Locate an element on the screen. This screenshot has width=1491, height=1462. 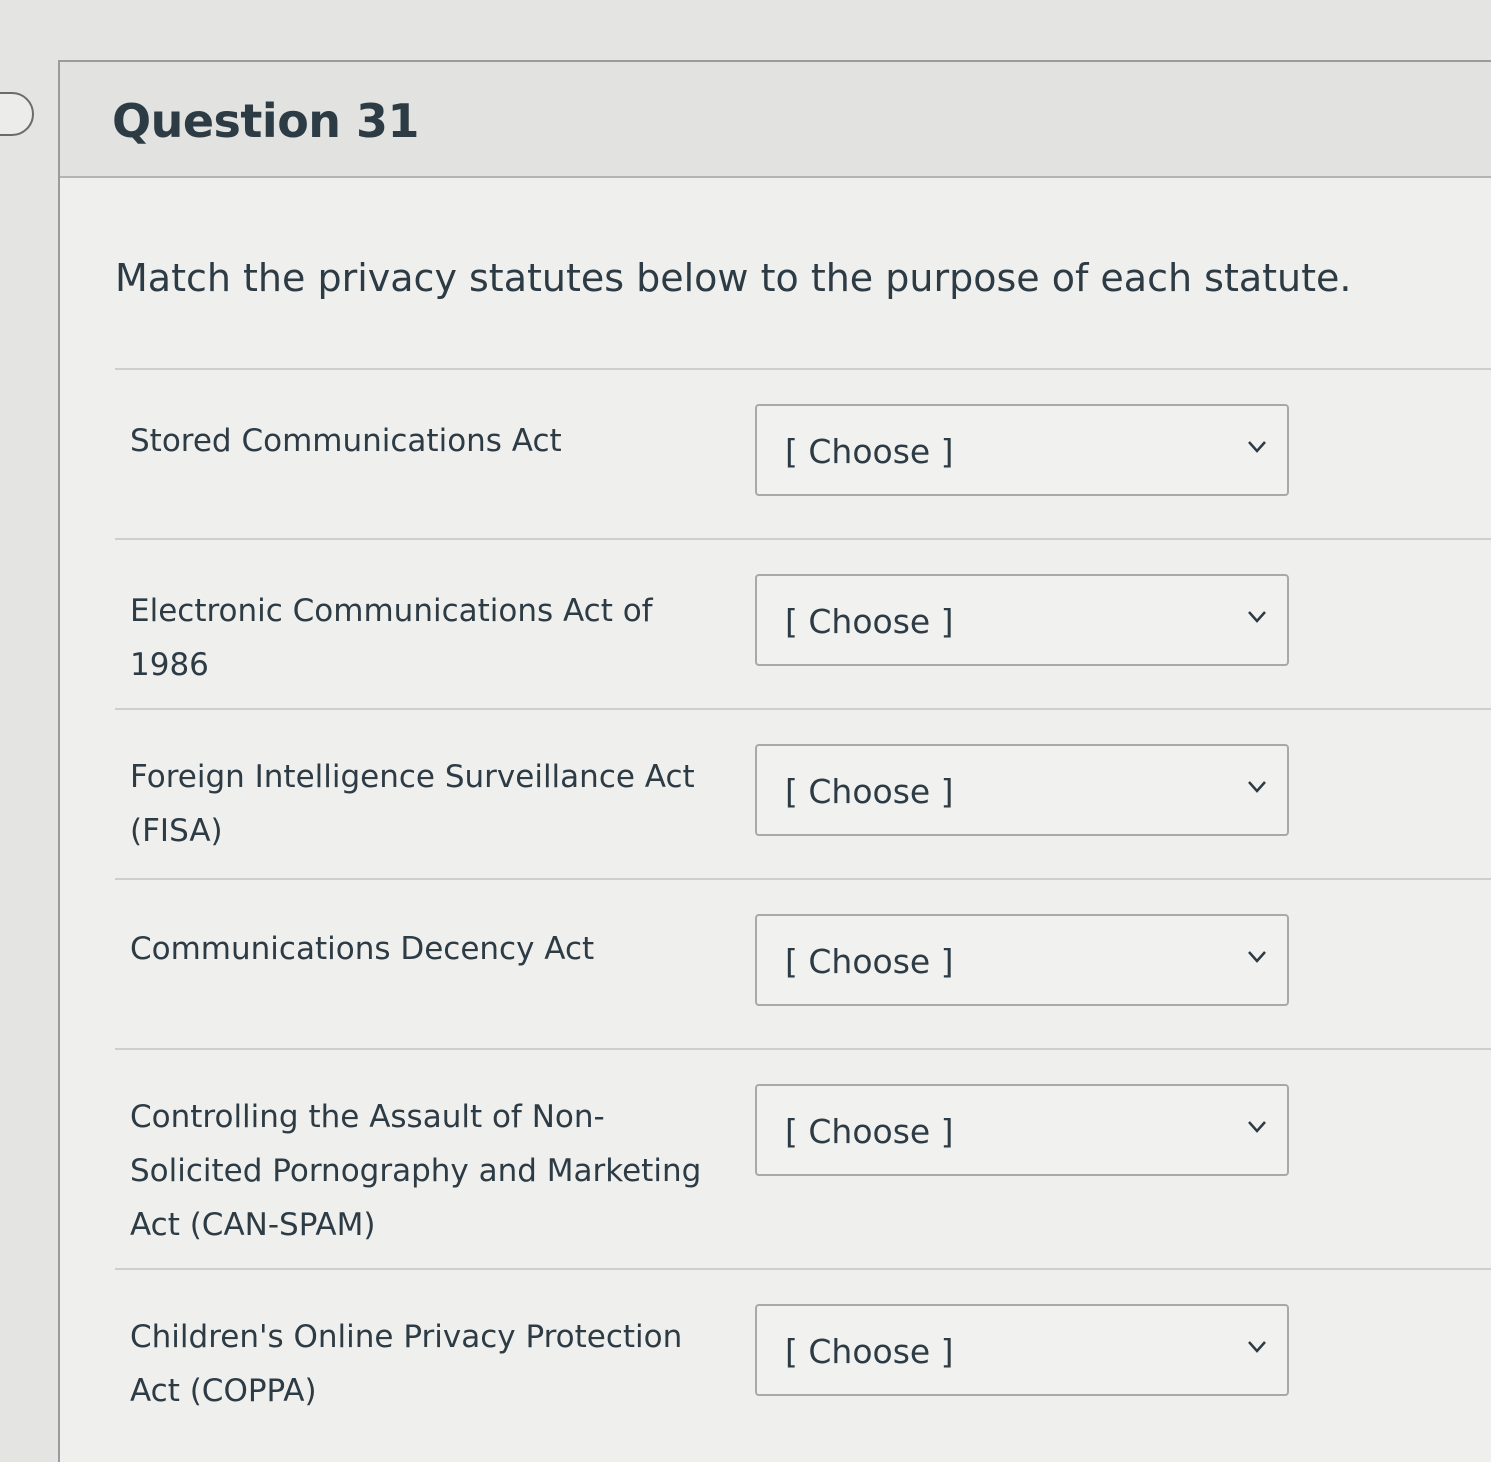
match-row: Communications Decency Act [ Choose ] is located at coordinates (803, 964).